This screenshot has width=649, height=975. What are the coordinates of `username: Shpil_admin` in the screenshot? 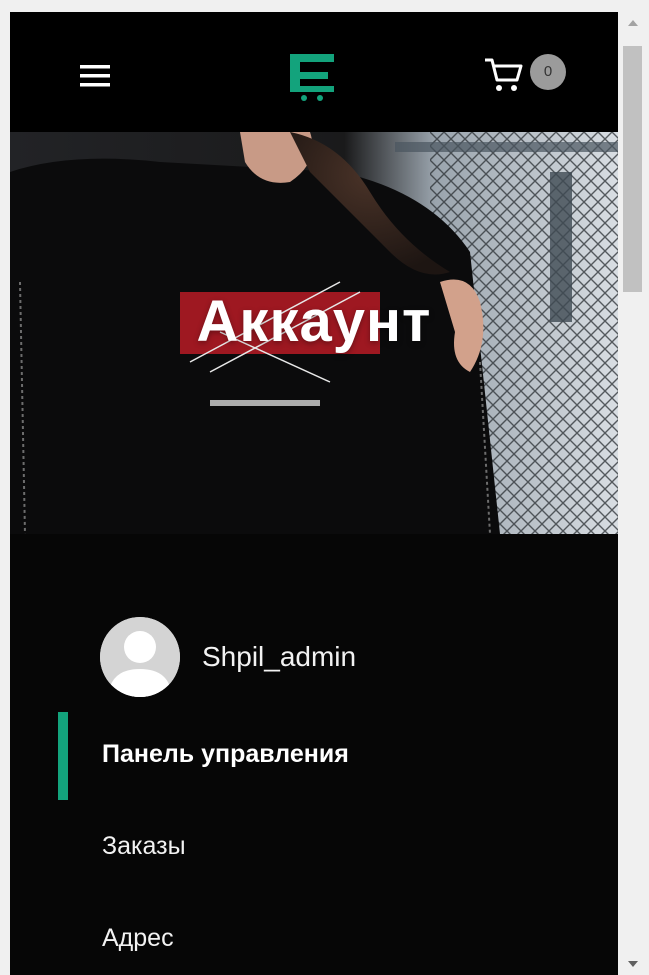 It's located at (279, 656).